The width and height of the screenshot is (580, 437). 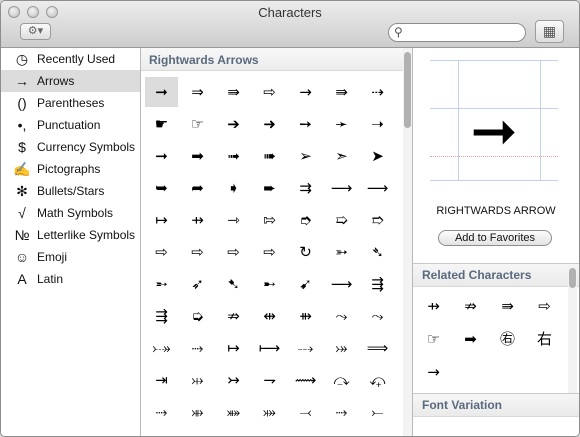 What do you see at coordinates (161, 188) in the screenshot?
I see `character-cell: ➥` at bounding box center [161, 188].